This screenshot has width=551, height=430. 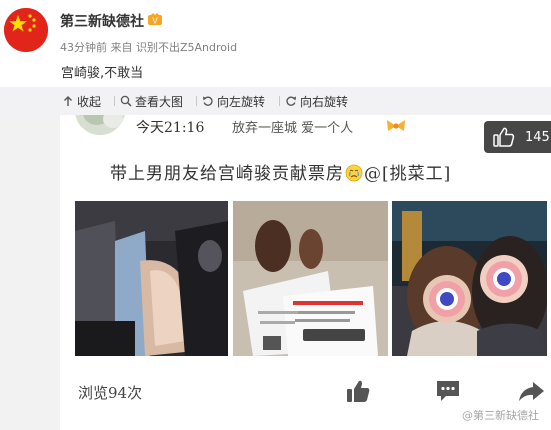 I want to click on screenshot-view-count: 浏览94次, so click(x=110, y=393).